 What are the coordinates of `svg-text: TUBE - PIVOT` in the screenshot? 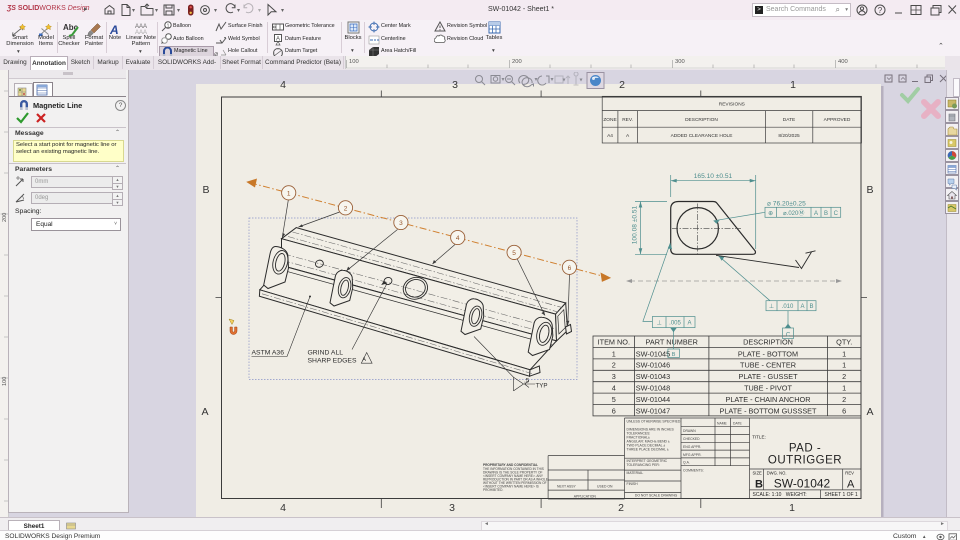 It's located at (768, 388).